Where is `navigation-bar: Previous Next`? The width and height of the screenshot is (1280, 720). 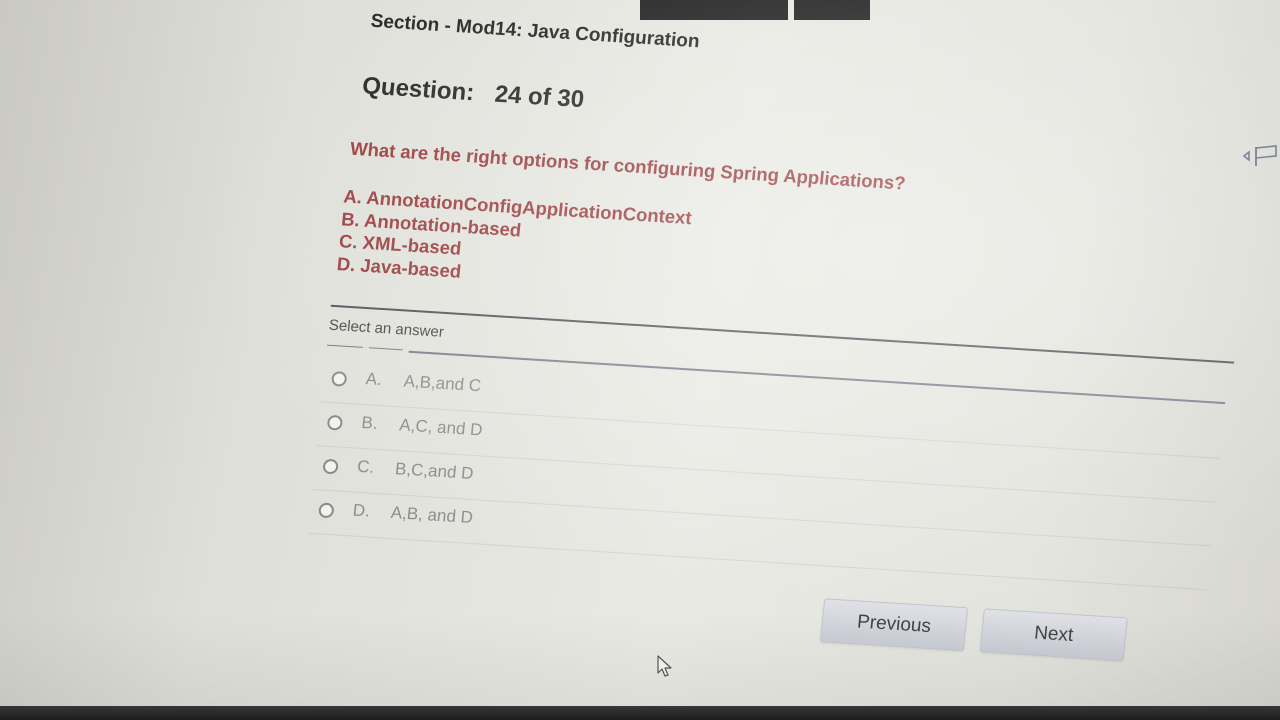 navigation-bar: Previous Next is located at coordinates (981, 633).